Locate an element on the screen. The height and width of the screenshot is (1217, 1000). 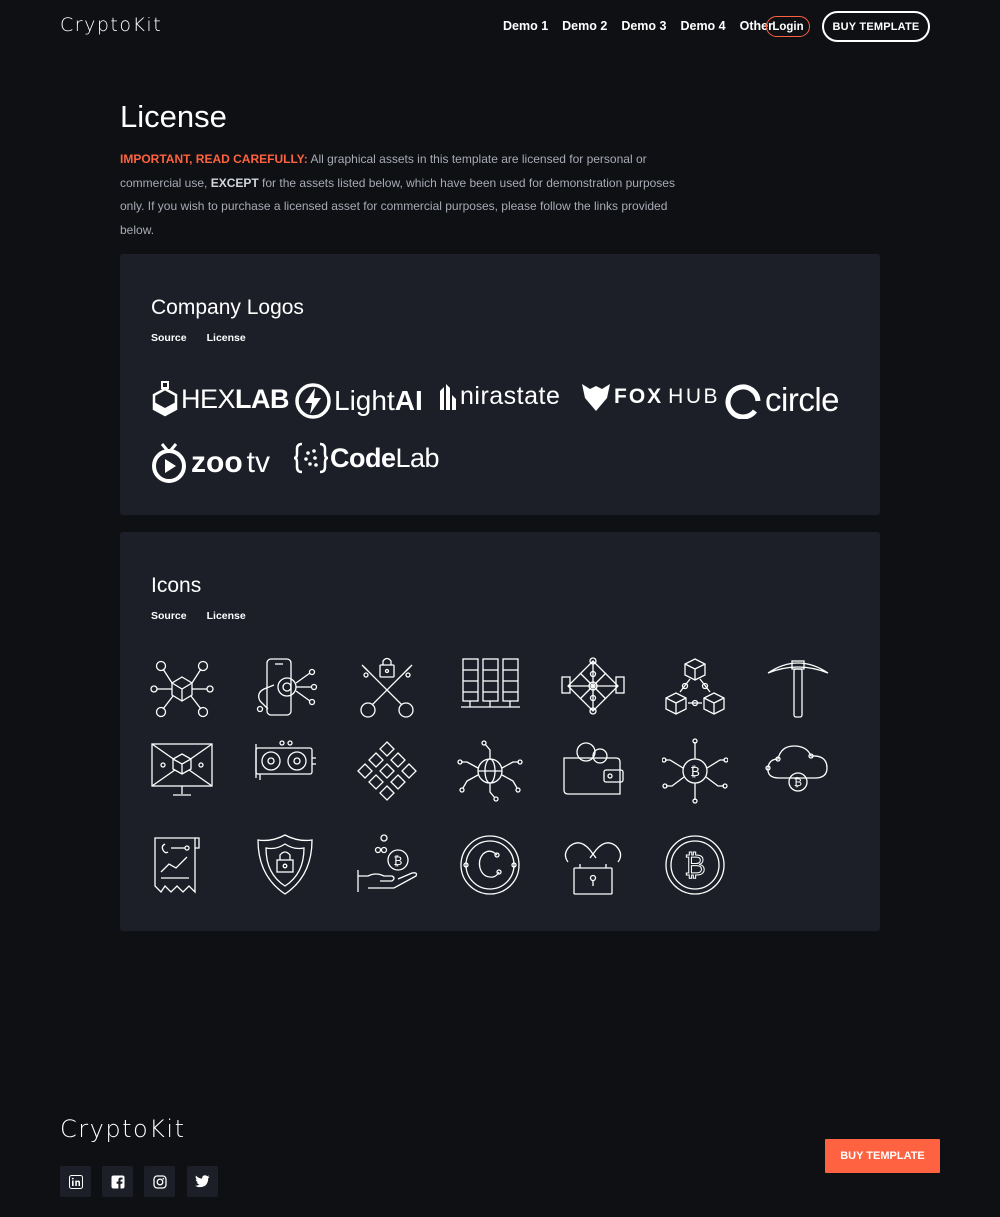
nav-demo-3: Demo 3 is located at coordinates (643, 26).